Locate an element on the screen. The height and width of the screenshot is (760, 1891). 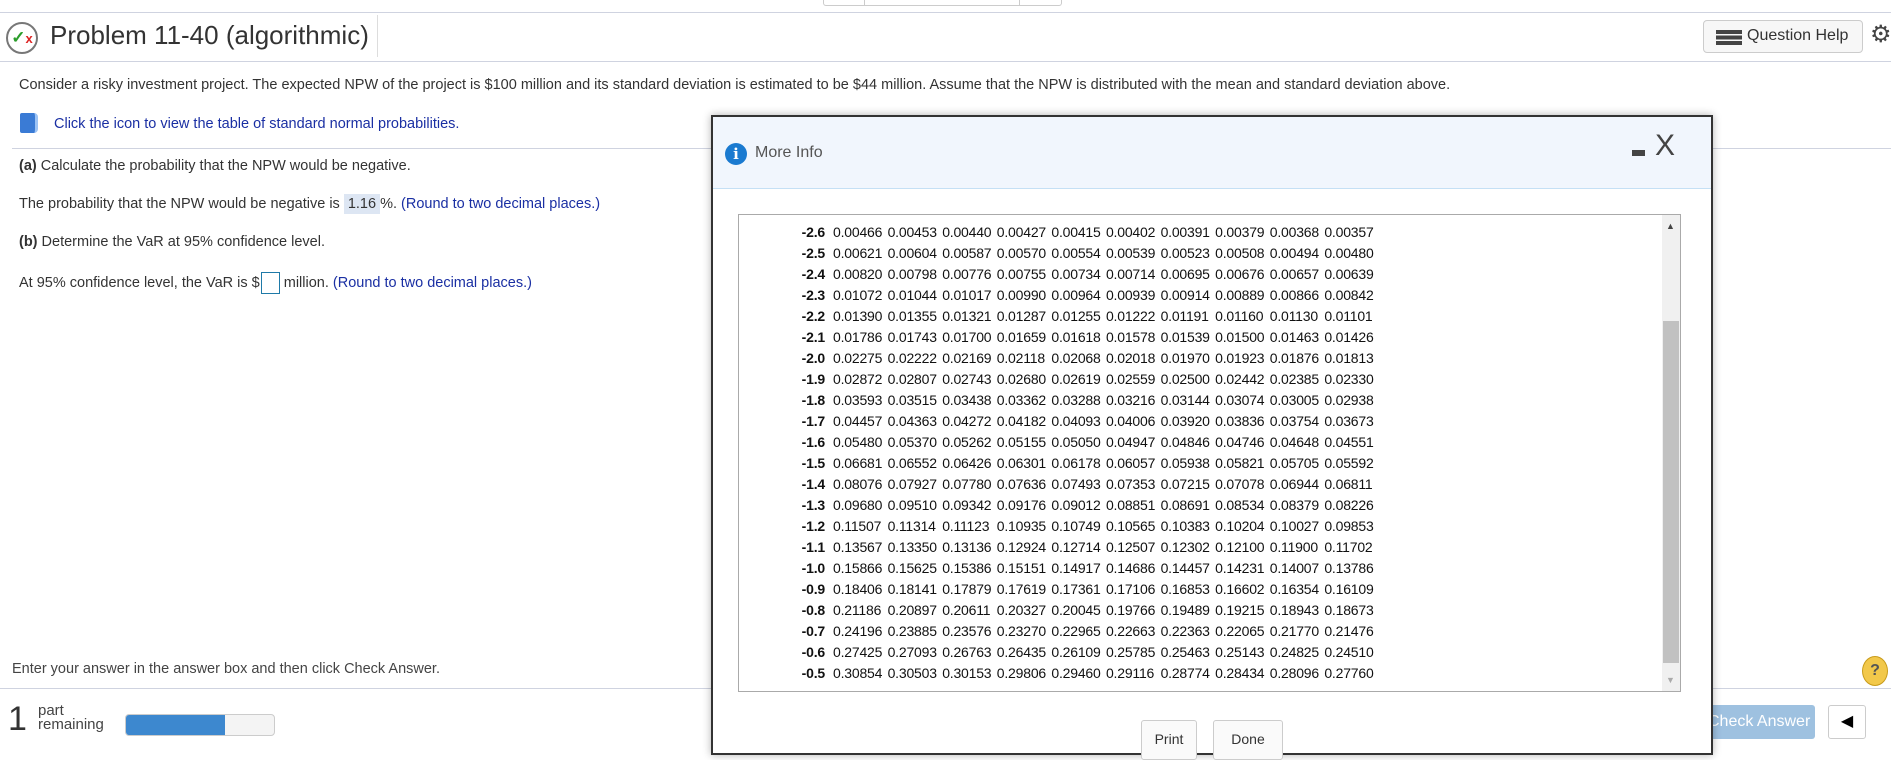
table-cell: 0.03920 is located at coordinates (1185, 421).